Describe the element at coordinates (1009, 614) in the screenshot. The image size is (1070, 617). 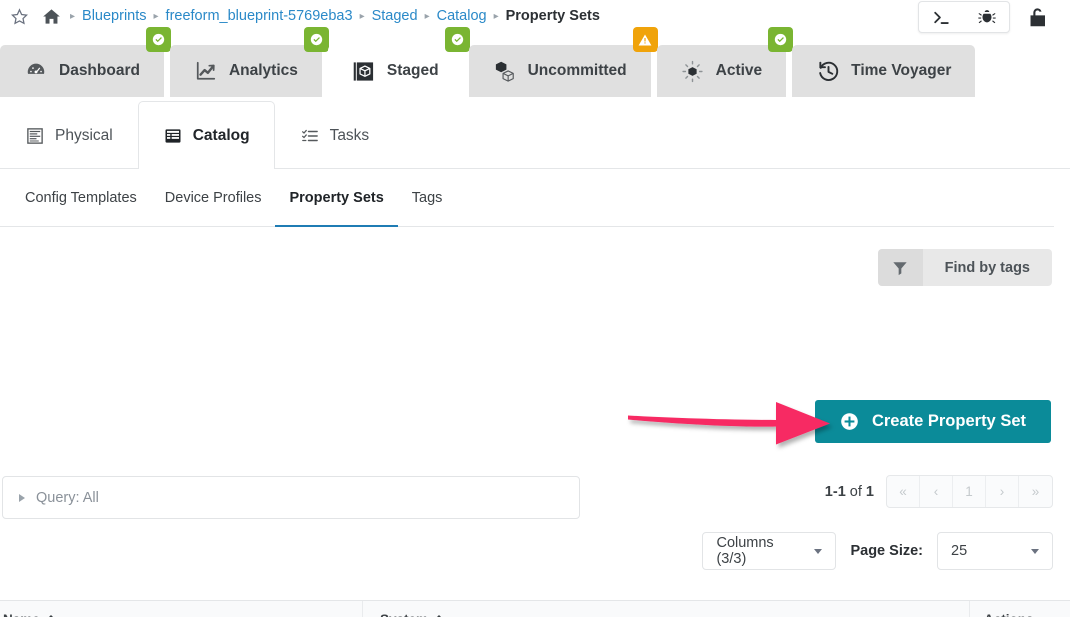
I see `column-header-label: Actions` at that location.